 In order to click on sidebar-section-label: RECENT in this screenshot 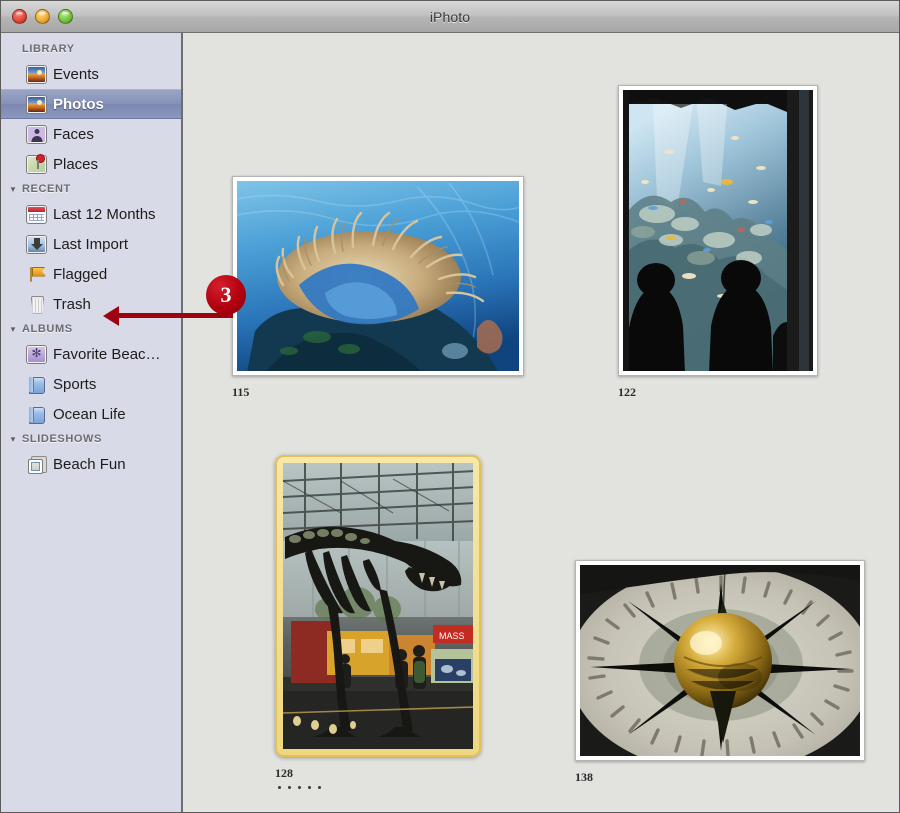, I will do `click(46, 189)`.